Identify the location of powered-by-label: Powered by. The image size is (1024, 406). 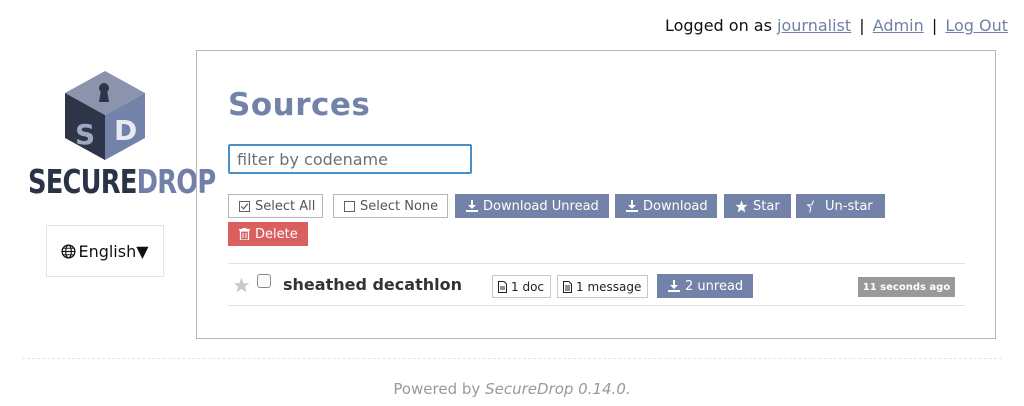
(437, 389).